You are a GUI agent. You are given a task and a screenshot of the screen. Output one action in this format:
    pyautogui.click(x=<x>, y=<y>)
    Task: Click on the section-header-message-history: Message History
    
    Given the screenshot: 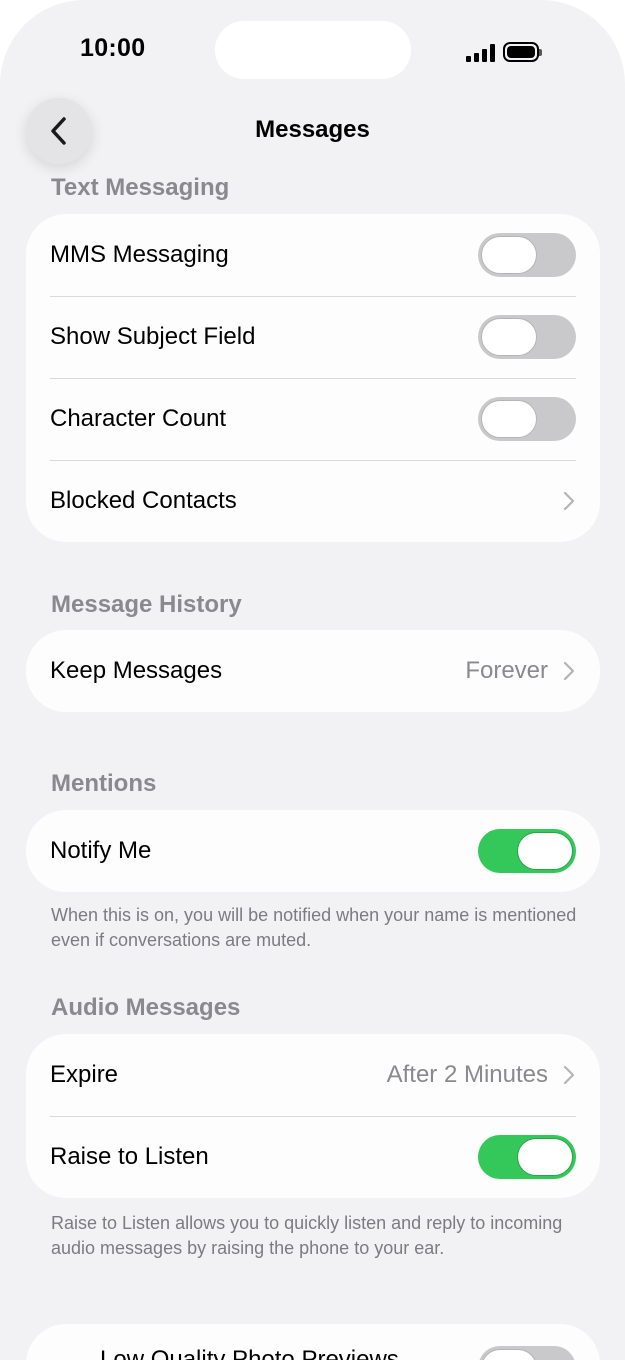 What is the action you would take?
    pyautogui.click(x=146, y=604)
    